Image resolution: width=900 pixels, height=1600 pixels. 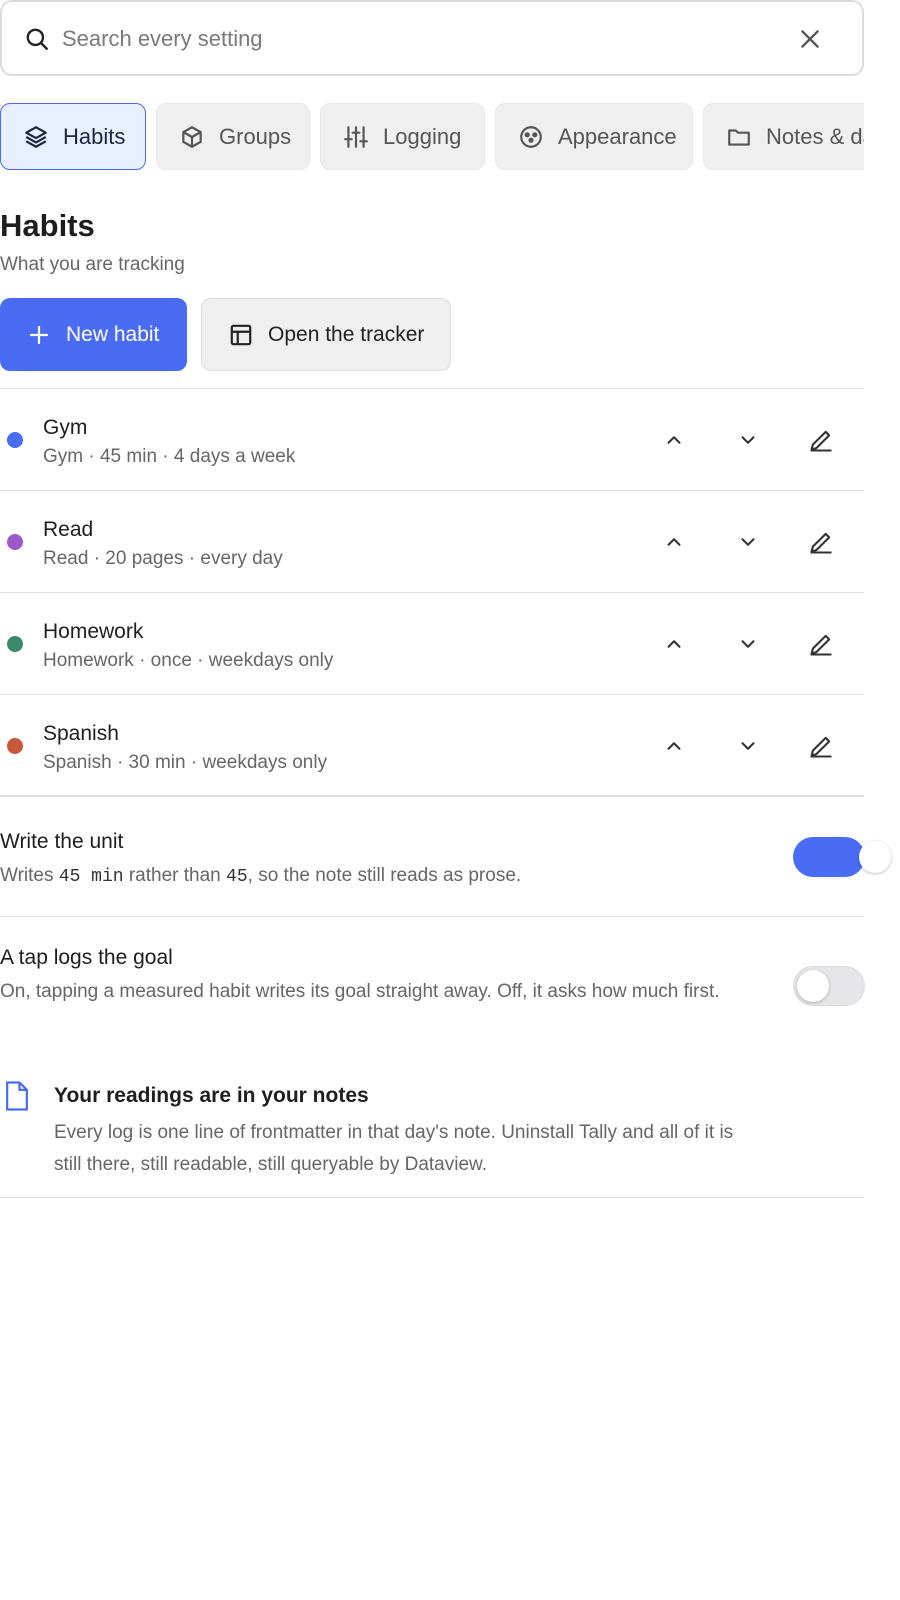 I want to click on tab-appearance: Appearance, so click(x=594, y=136).